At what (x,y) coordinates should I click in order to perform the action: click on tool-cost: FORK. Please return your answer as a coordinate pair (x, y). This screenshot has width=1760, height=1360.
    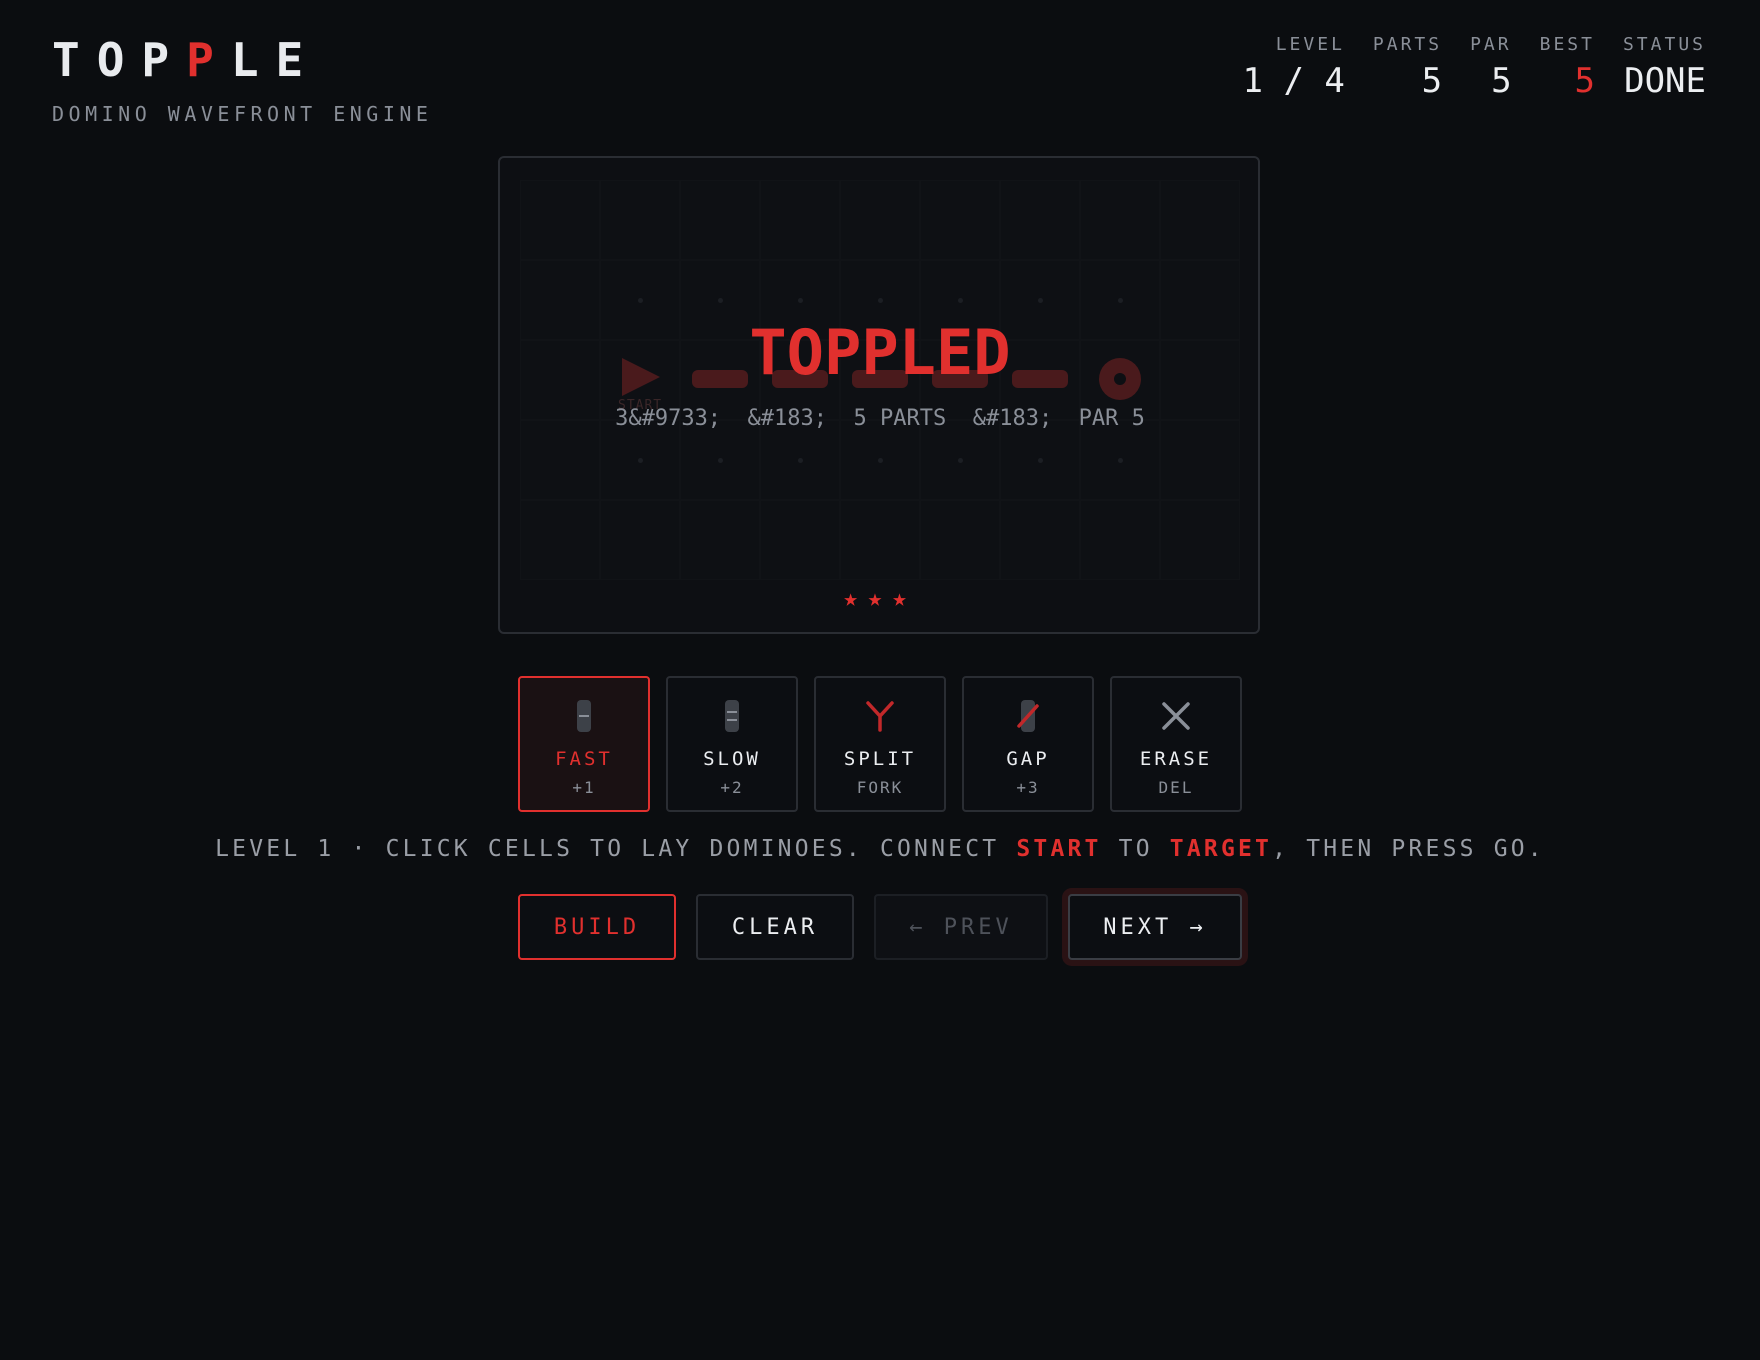
    Looking at the image, I should click on (880, 787).